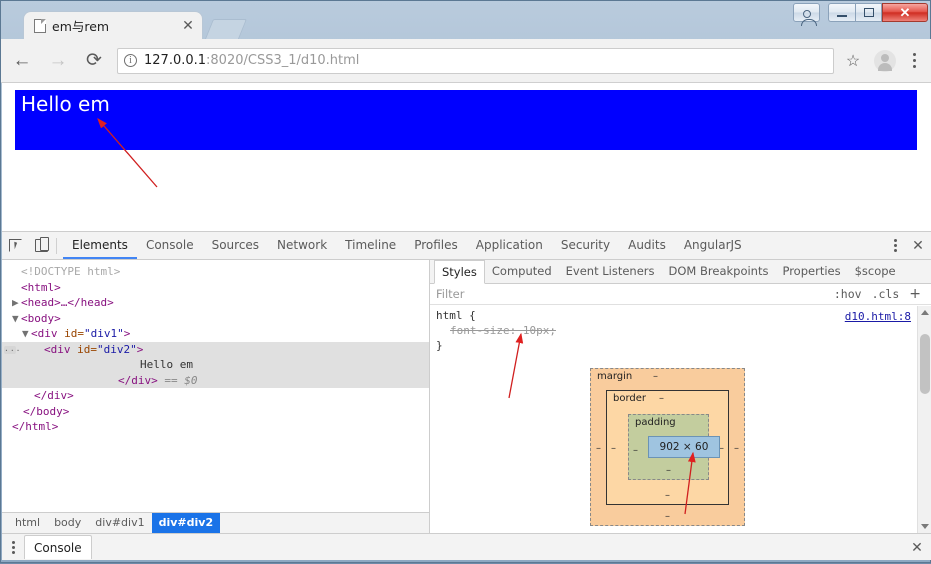  I want to click on styles-scrollbar-thumb, so click(925, 364).